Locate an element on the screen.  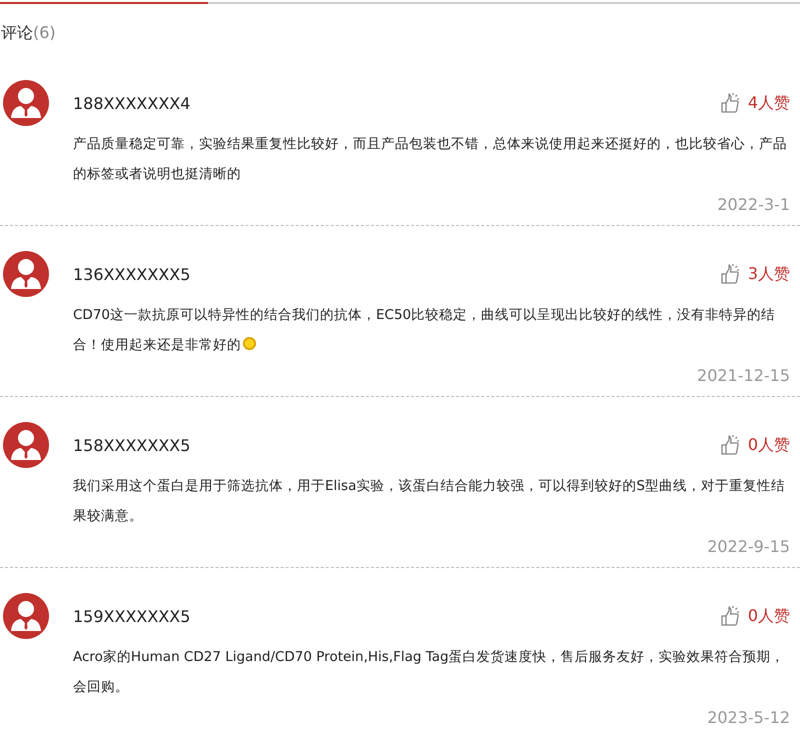
comment-count: (6) is located at coordinates (44, 32).